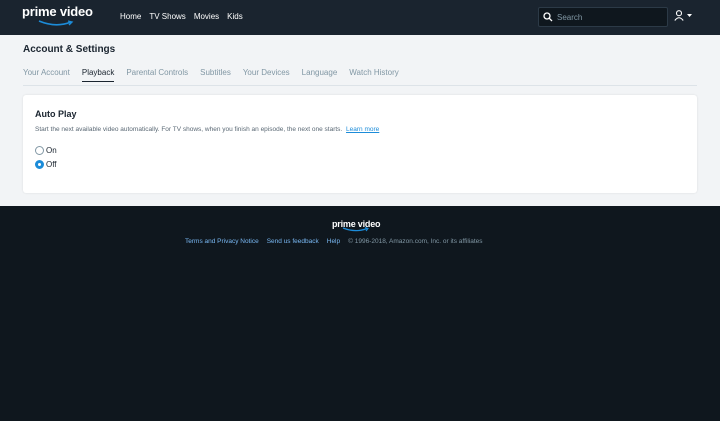 Image resolution: width=720 pixels, height=421 pixels. What do you see at coordinates (360, 85) in the screenshot?
I see `tabs-divider` at bounding box center [360, 85].